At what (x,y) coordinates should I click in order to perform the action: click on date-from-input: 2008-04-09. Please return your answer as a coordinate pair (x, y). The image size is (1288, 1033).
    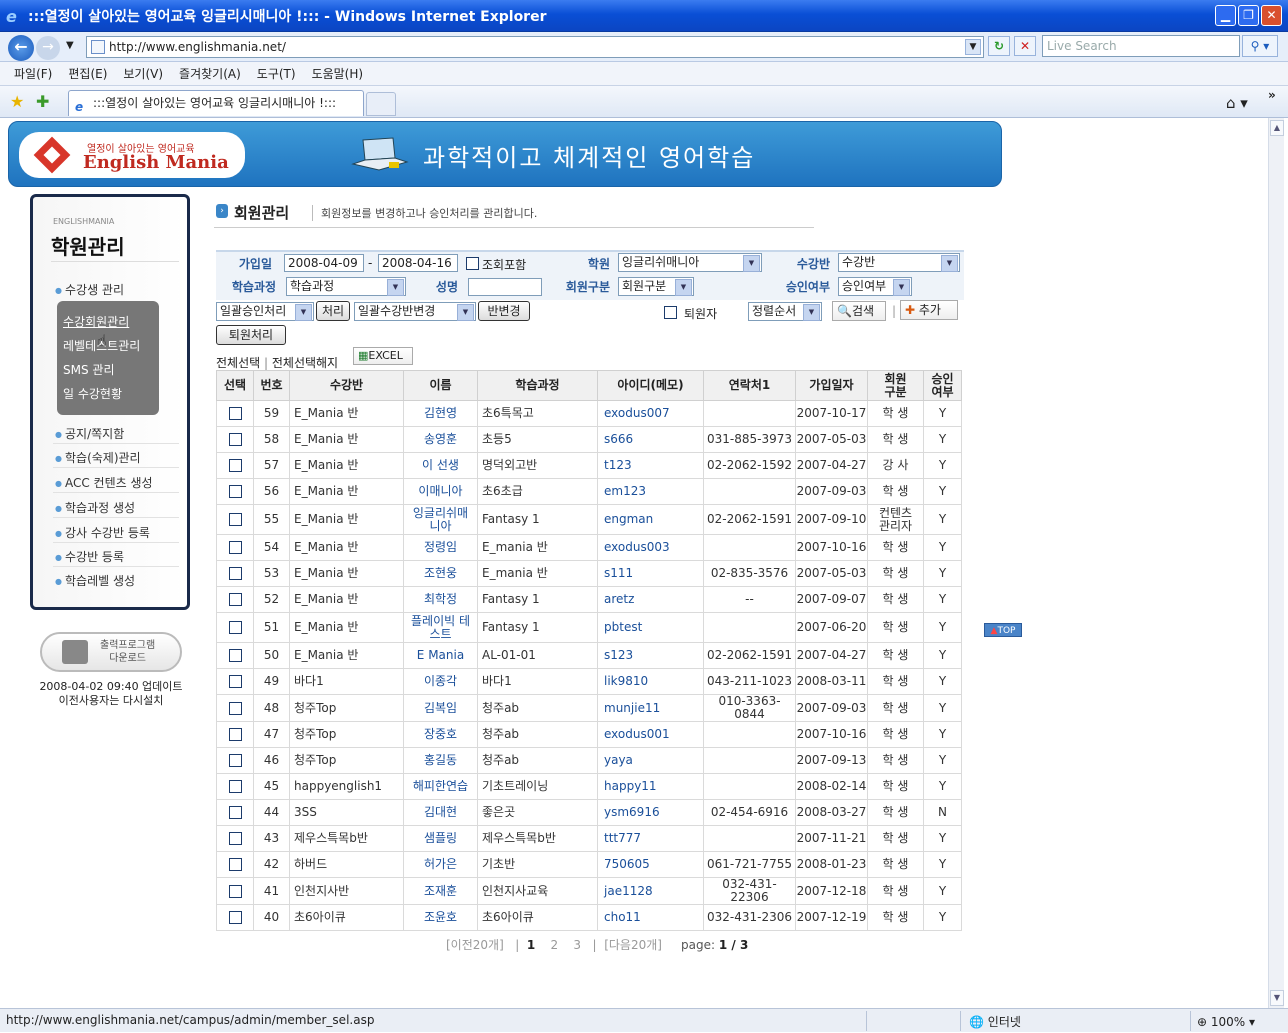
    Looking at the image, I should click on (324, 263).